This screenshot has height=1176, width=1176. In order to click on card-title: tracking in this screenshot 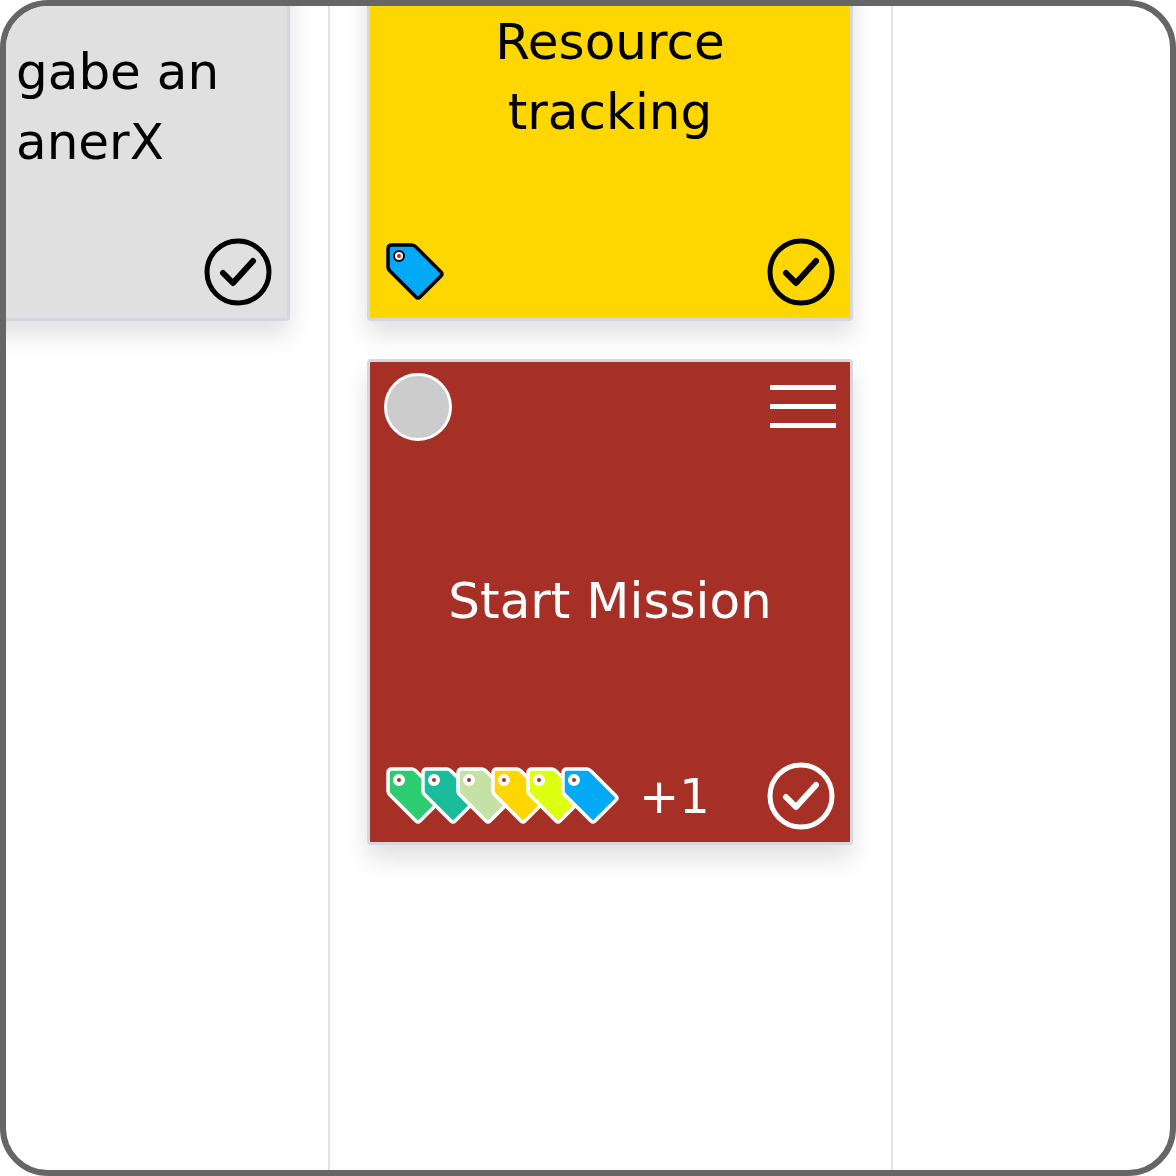, I will do `click(610, 112)`.